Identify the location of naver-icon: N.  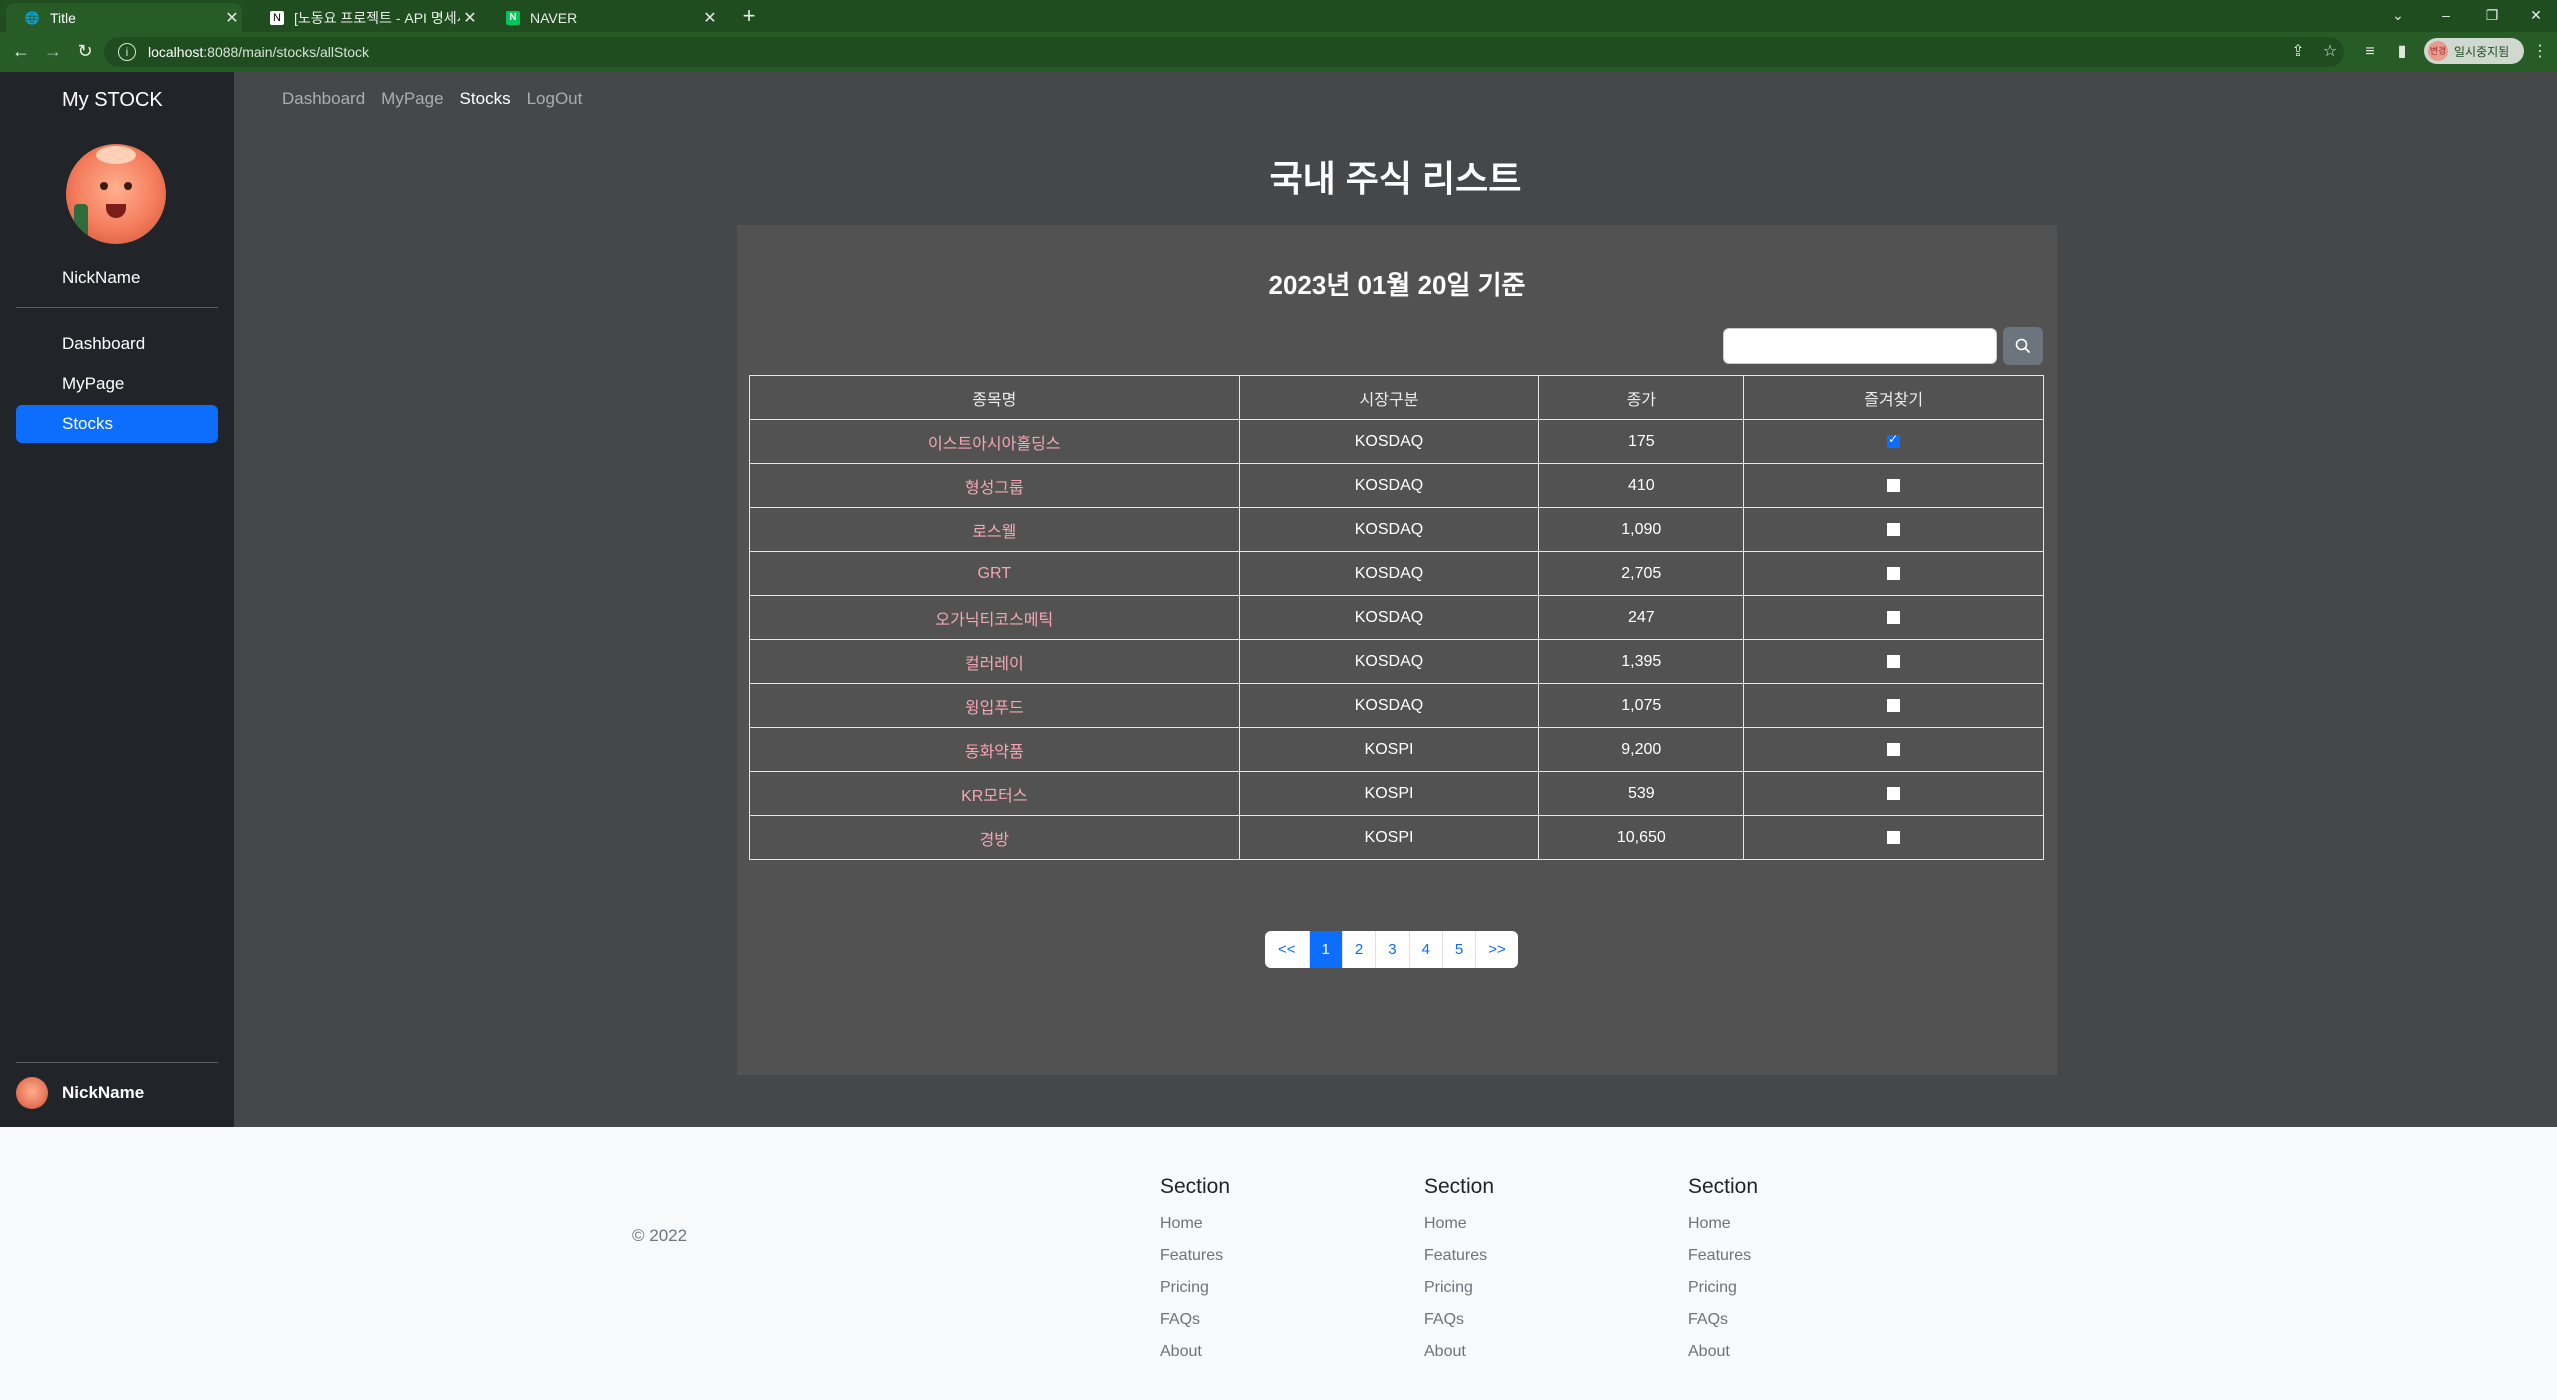
(513, 17).